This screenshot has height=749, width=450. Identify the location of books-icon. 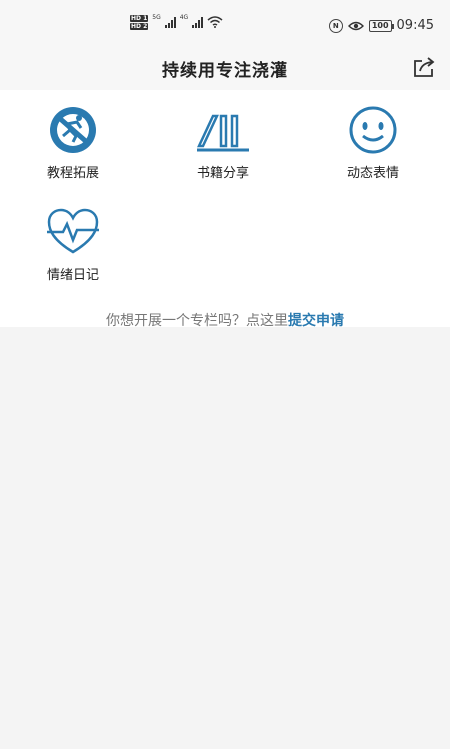
(223, 133).